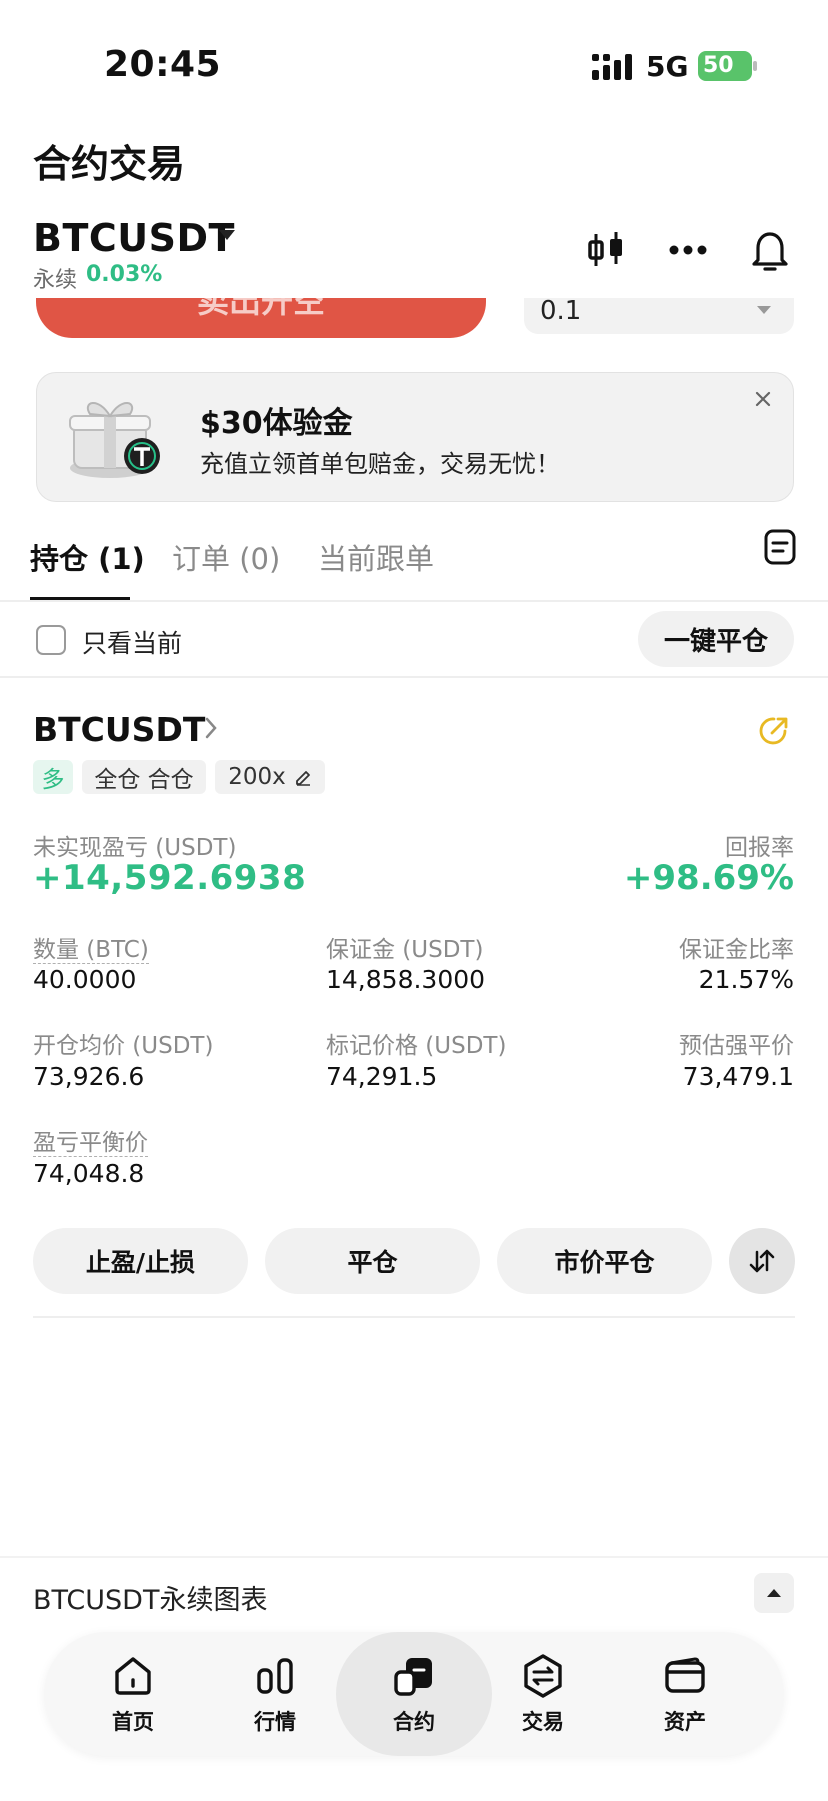 The width and height of the screenshot is (828, 1801). What do you see at coordinates (738, 1076) in the screenshot?
I see `liq-price-value: 73,479.1` at bounding box center [738, 1076].